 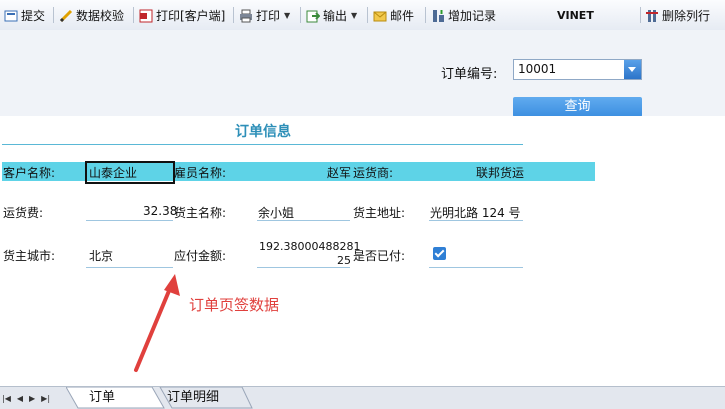 I want to click on add-record-icon, so click(x=438, y=16).